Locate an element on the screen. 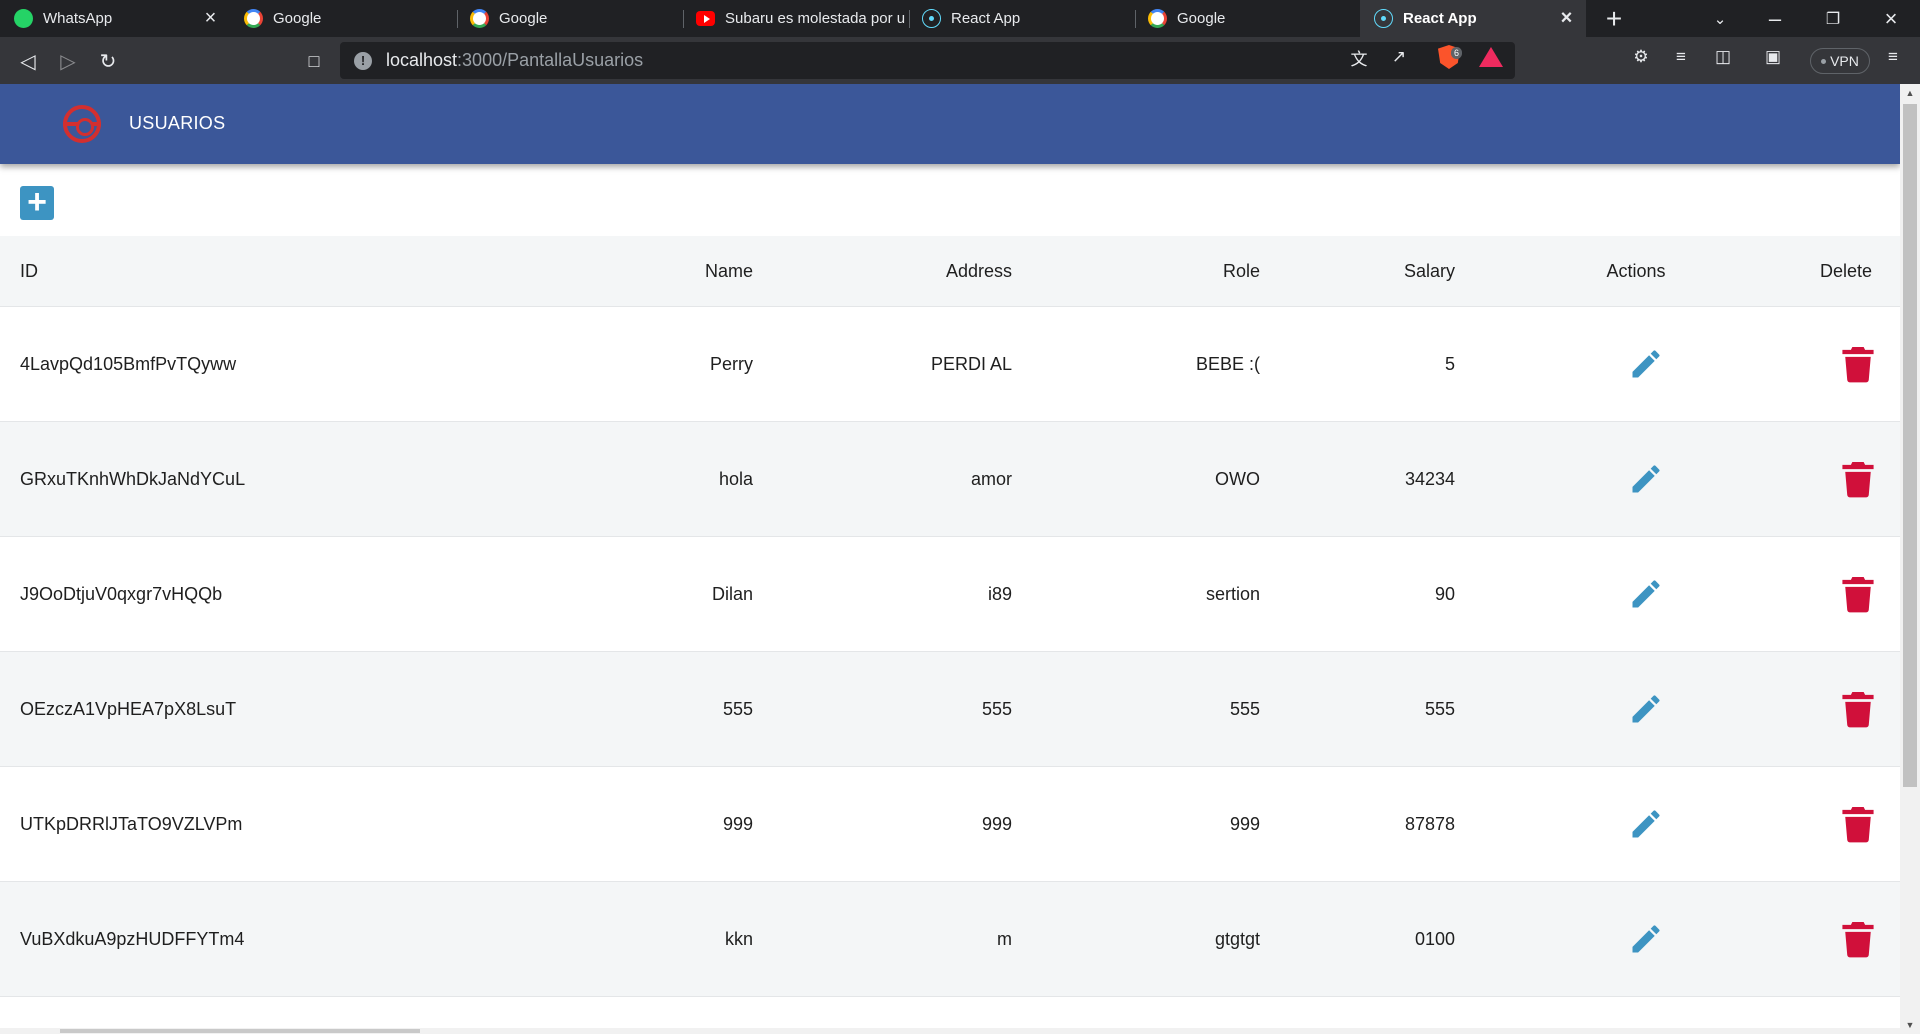  site-info-icon: ! is located at coordinates (363, 60).